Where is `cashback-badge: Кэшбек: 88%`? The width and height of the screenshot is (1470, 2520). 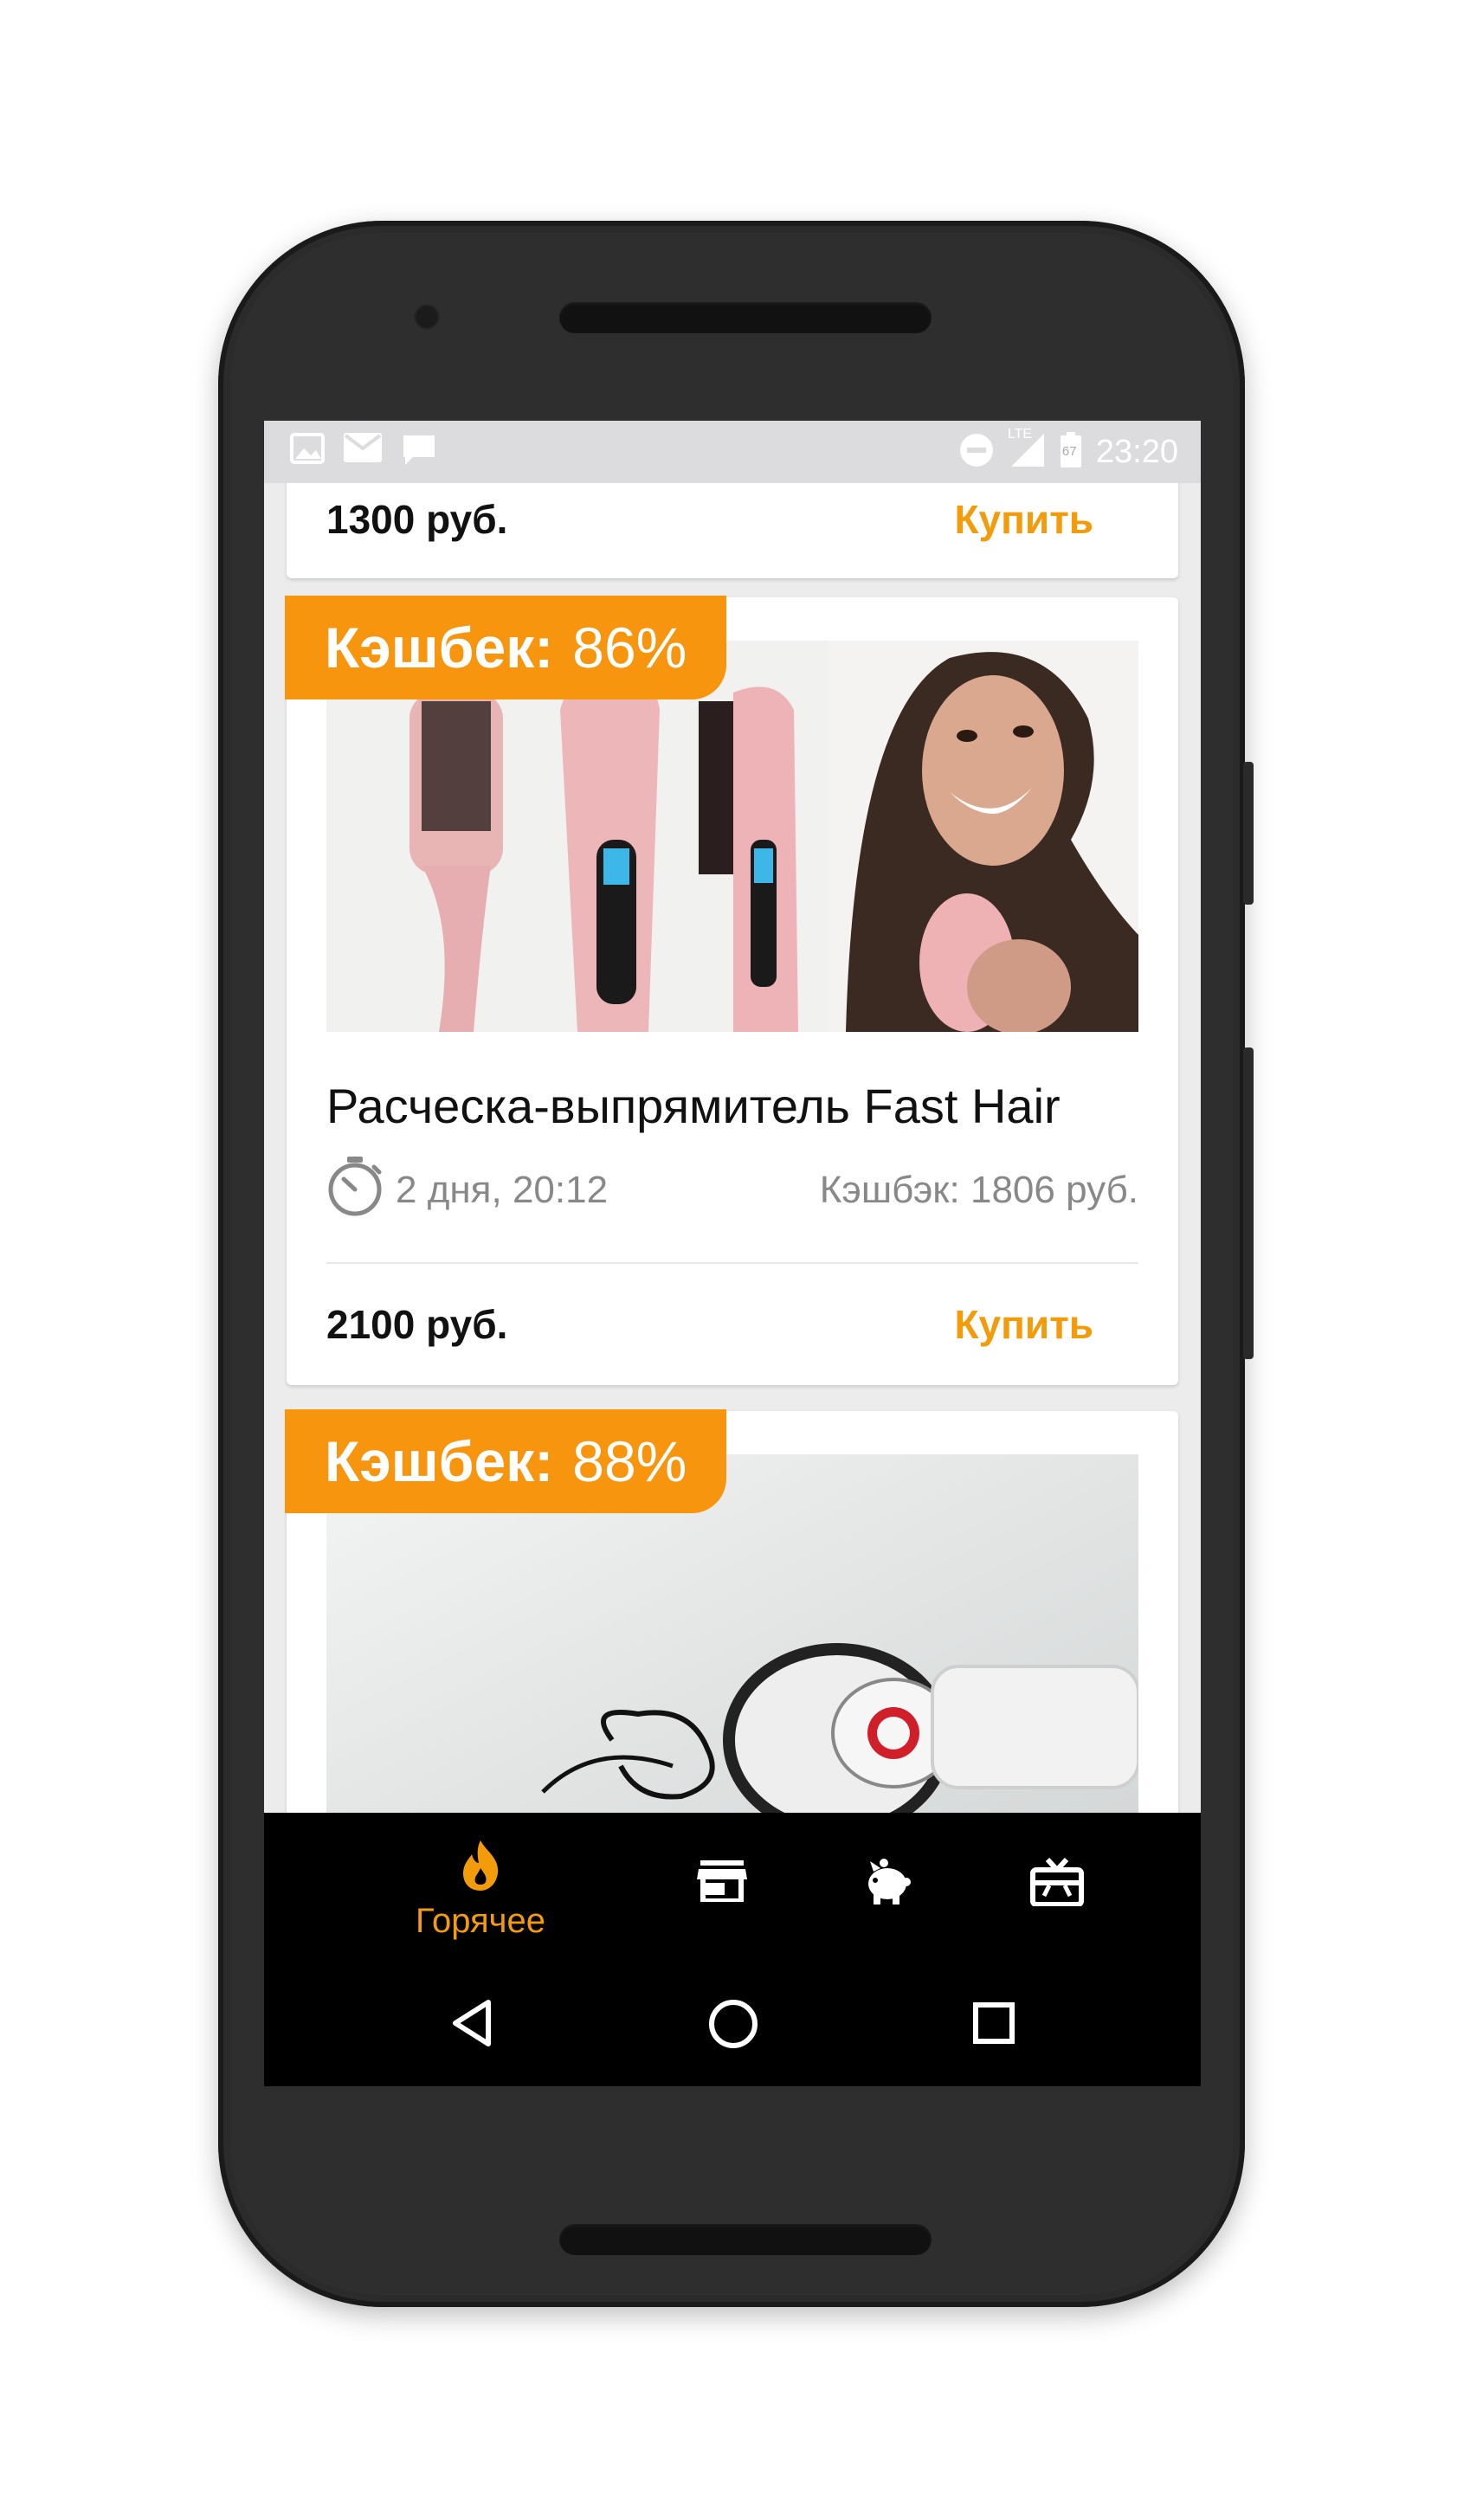
cashback-badge: Кэшбек: 88% is located at coordinates (506, 1461).